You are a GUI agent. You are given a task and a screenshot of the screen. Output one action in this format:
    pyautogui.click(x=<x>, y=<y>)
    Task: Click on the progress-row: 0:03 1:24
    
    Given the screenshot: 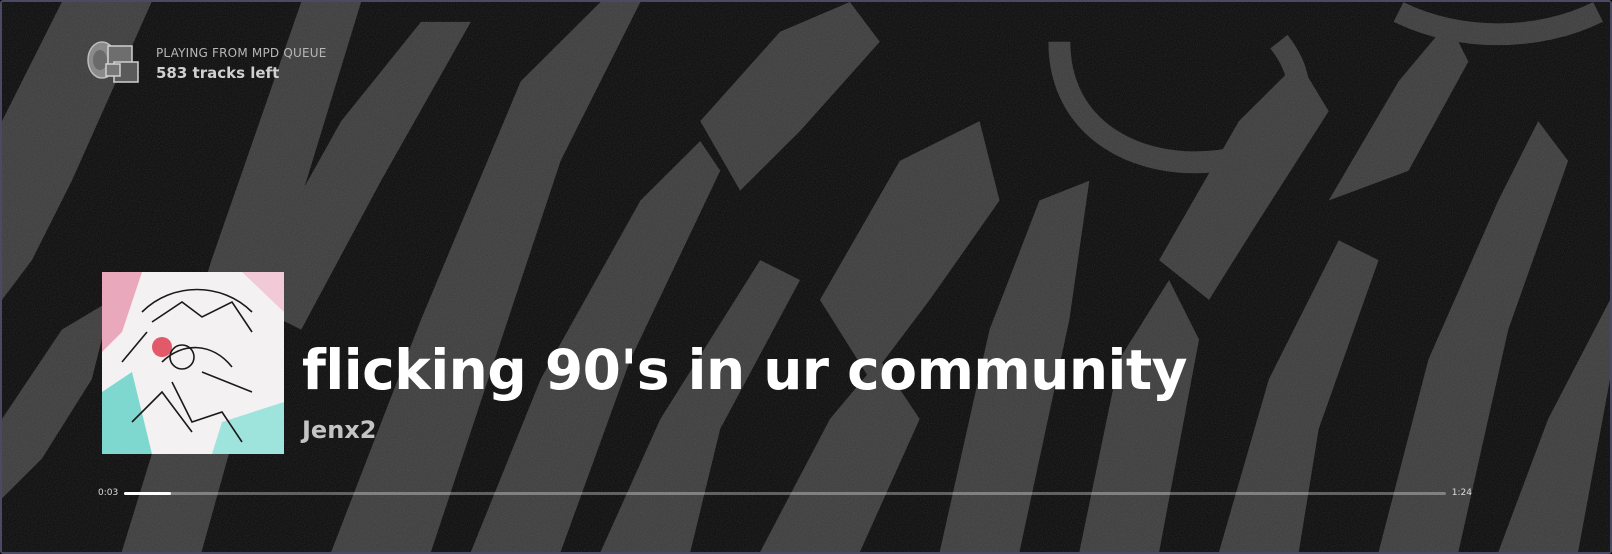 What is the action you would take?
    pyautogui.click(x=785, y=493)
    